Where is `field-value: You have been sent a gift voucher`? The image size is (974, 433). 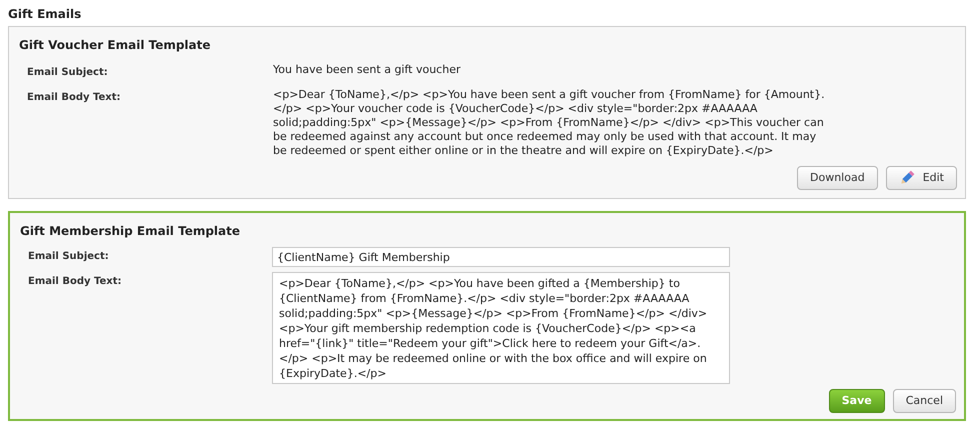 field-value: You have been sent a gift voucher is located at coordinates (367, 70).